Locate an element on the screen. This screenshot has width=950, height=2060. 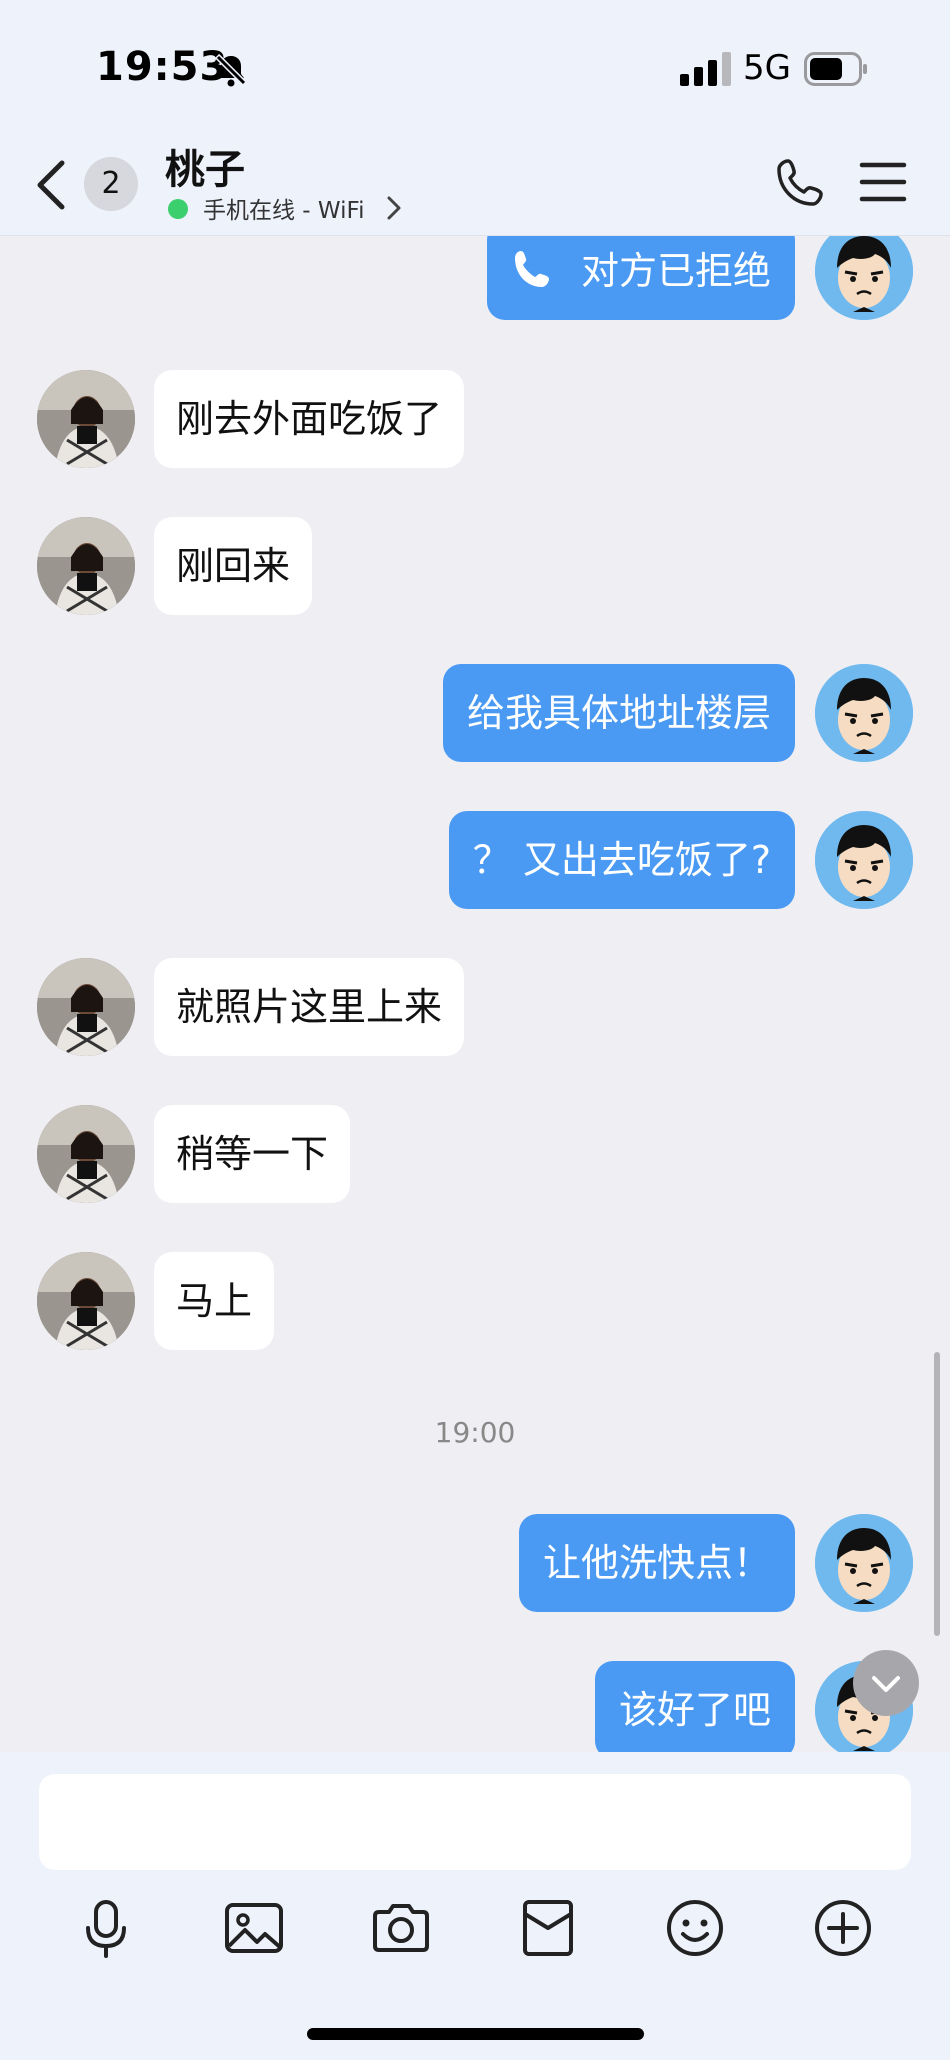
message-row-me: 让他洗快点！ is located at coordinates (475, 1564).